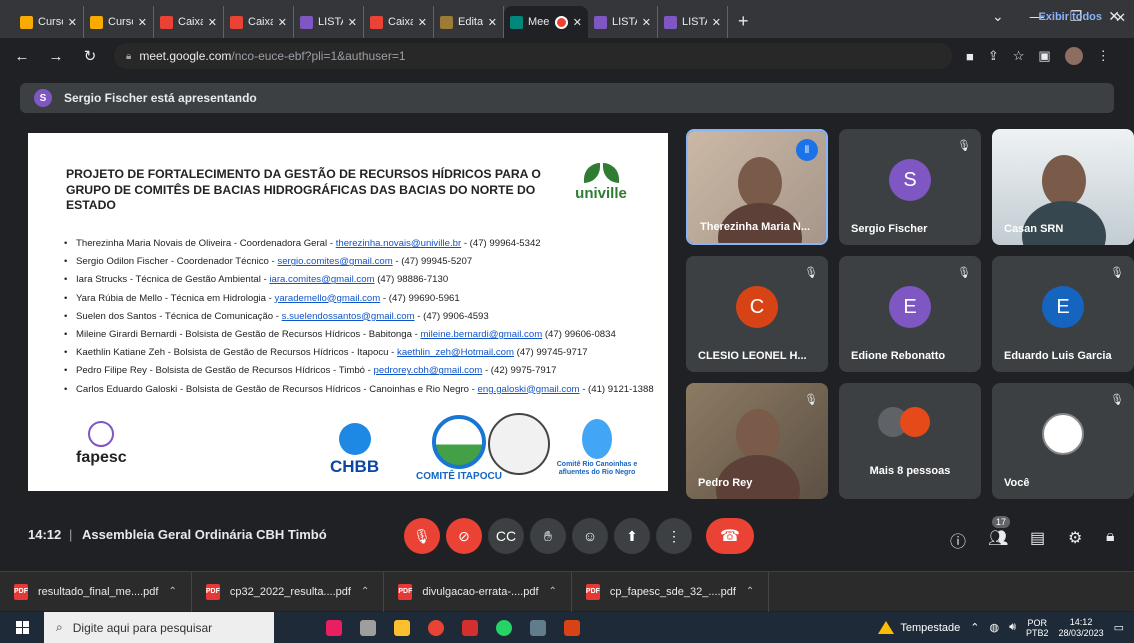 The height and width of the screenshot is (643, 1134). Describe the element at coordinates (96, 591) in the screenshot. I see `download-item: PDF resultado_final_me....pdf ⌃` at that location.